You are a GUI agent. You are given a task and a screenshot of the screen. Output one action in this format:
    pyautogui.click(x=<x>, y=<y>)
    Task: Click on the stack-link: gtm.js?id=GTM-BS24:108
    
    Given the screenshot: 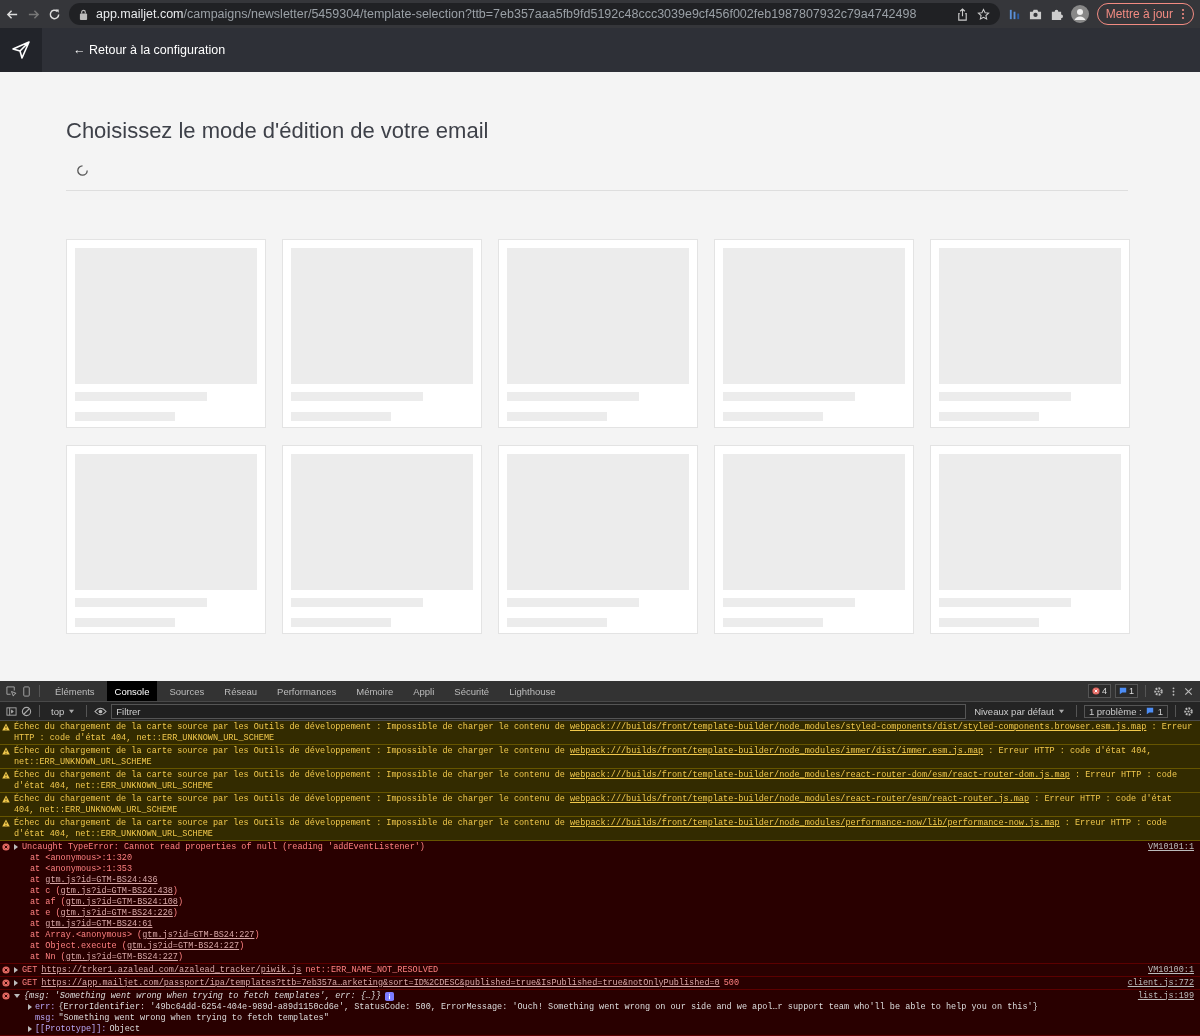 What is the action you would take?
    pyautogui.click(x=121, y=901)
    